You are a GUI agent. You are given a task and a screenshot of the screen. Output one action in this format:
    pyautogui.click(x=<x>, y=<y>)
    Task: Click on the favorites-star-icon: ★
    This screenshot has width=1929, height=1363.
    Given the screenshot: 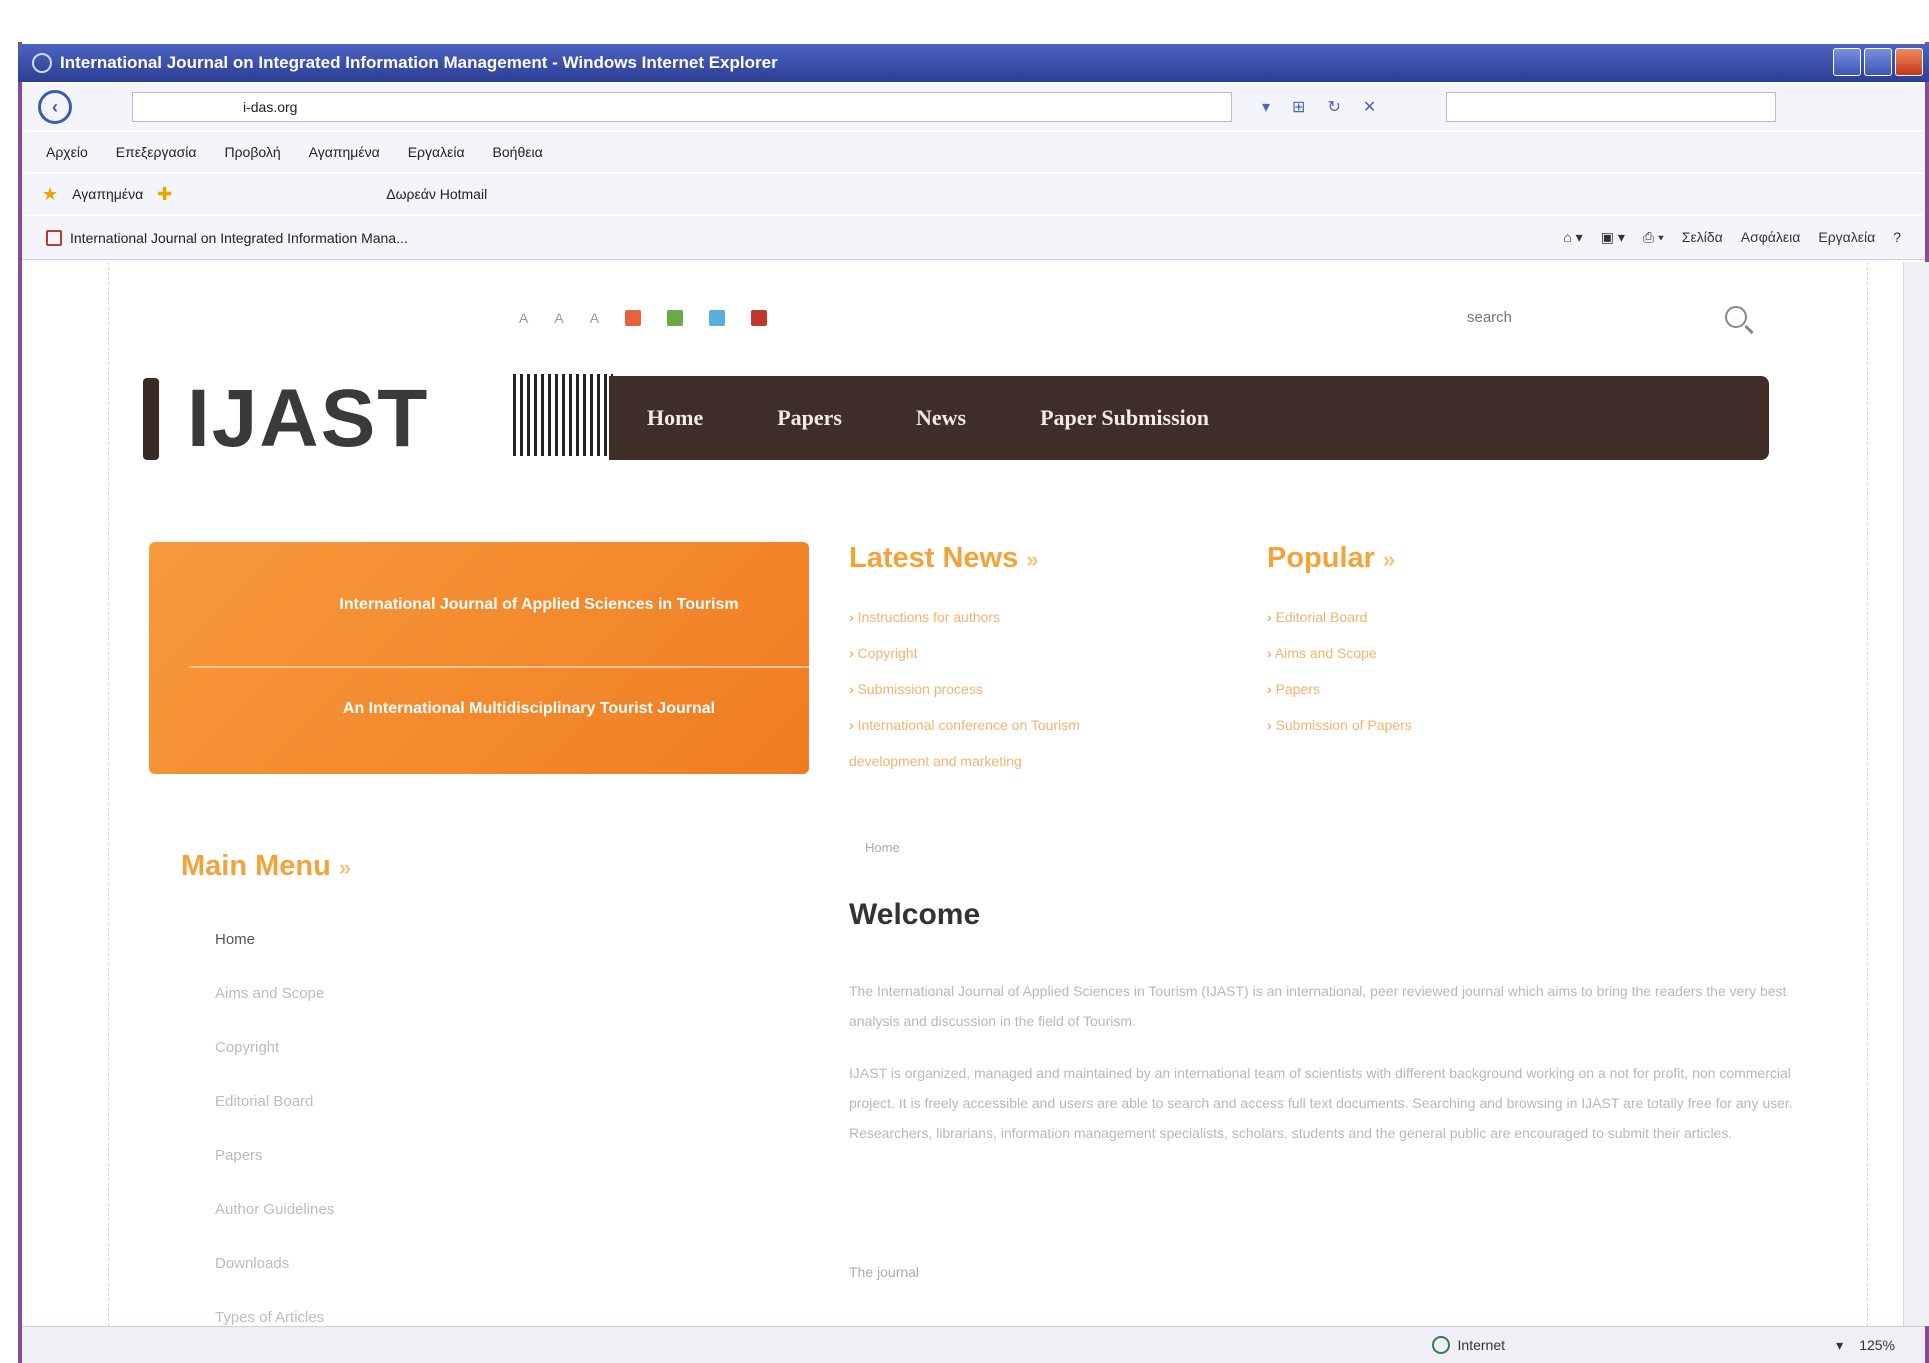 What is the action you would take?
    pyautogui.click(x=50, y=193)
    